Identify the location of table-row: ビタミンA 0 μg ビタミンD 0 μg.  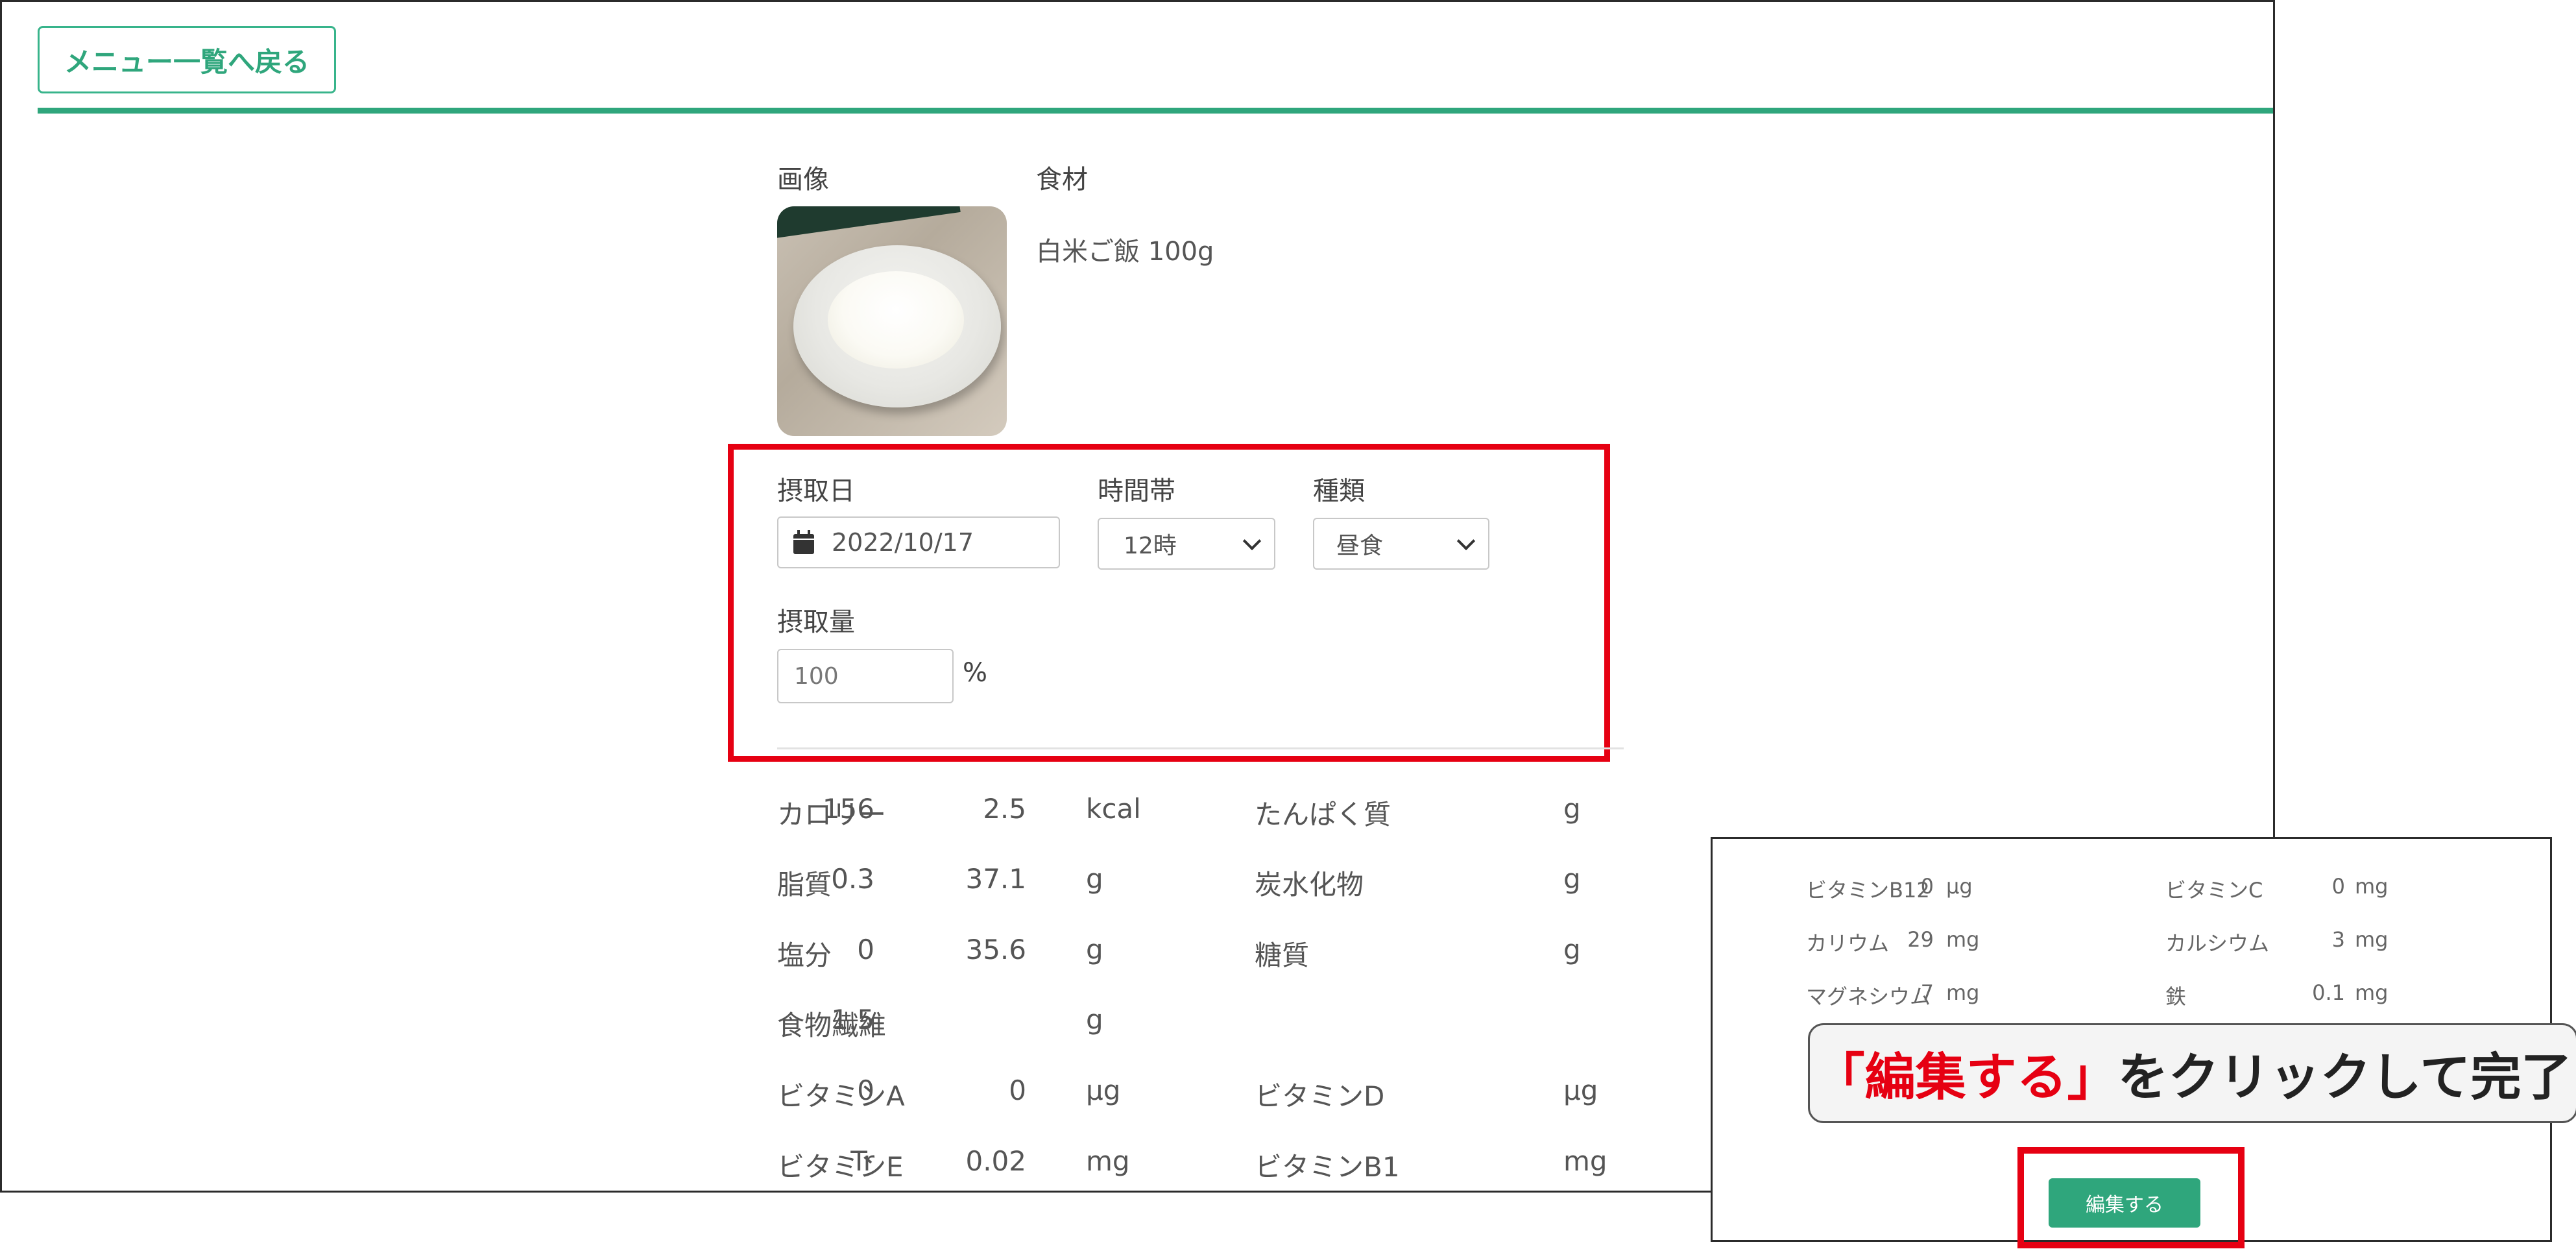
(1205, 1093).